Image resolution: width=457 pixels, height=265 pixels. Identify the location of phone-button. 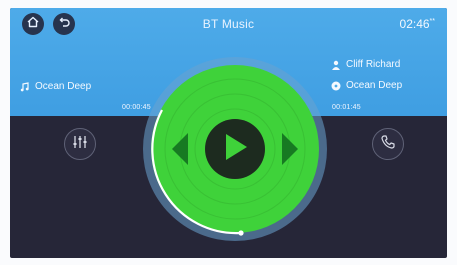
(388, 144).